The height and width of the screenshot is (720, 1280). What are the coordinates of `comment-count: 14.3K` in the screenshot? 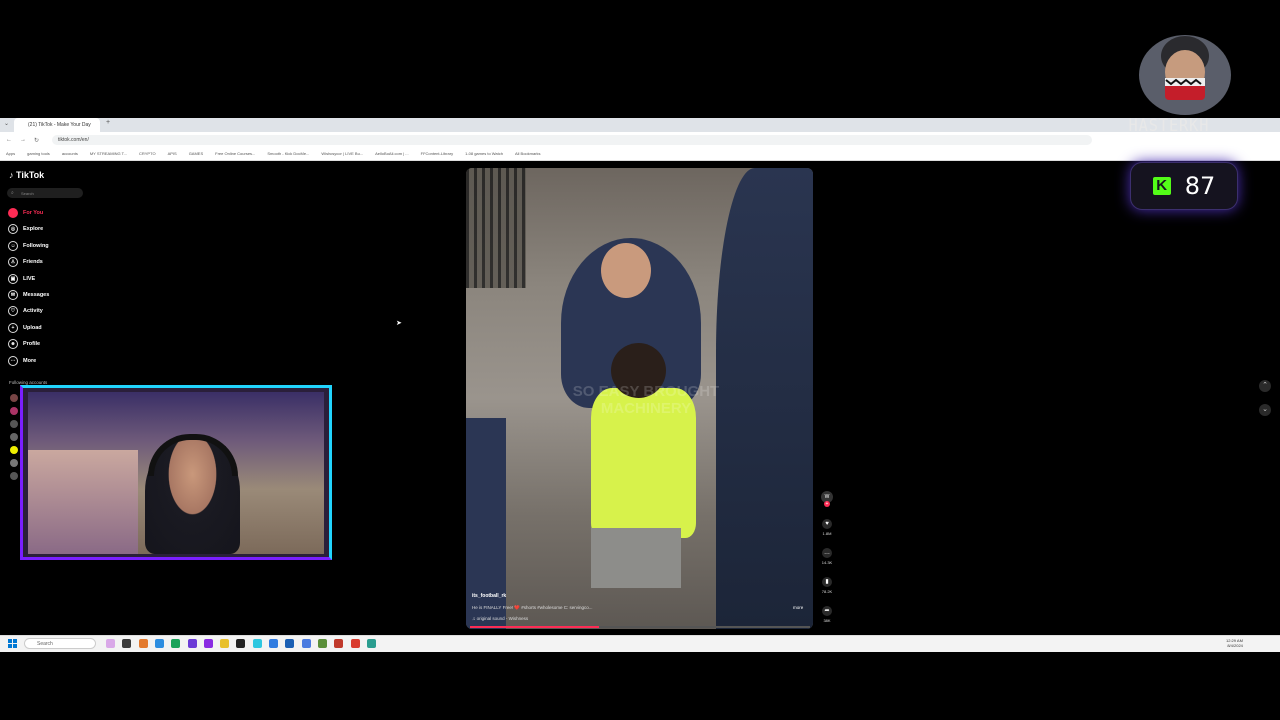 It's located at (827, 562).